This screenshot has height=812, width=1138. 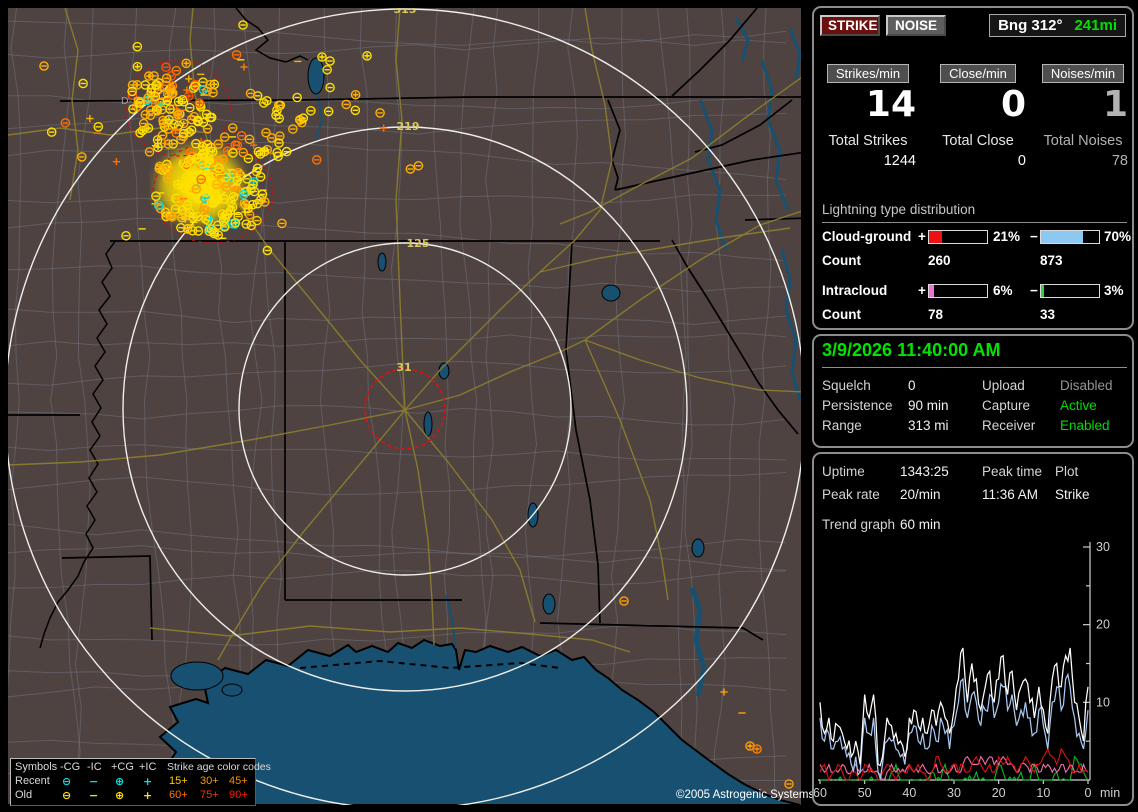 What do you see at coordinates (973, 315) in the screenshot?
I see `intracloud-count-row: Count 78 33` at bounding box center [973, 315].